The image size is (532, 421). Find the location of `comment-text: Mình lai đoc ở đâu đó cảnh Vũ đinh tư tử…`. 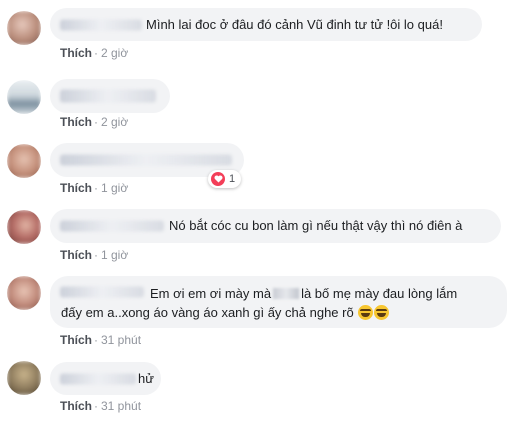

comment-text: Mình lai đoc ở đâu đó cảnh Vũ đinh tư tử… is located at coordinates (294, 24).